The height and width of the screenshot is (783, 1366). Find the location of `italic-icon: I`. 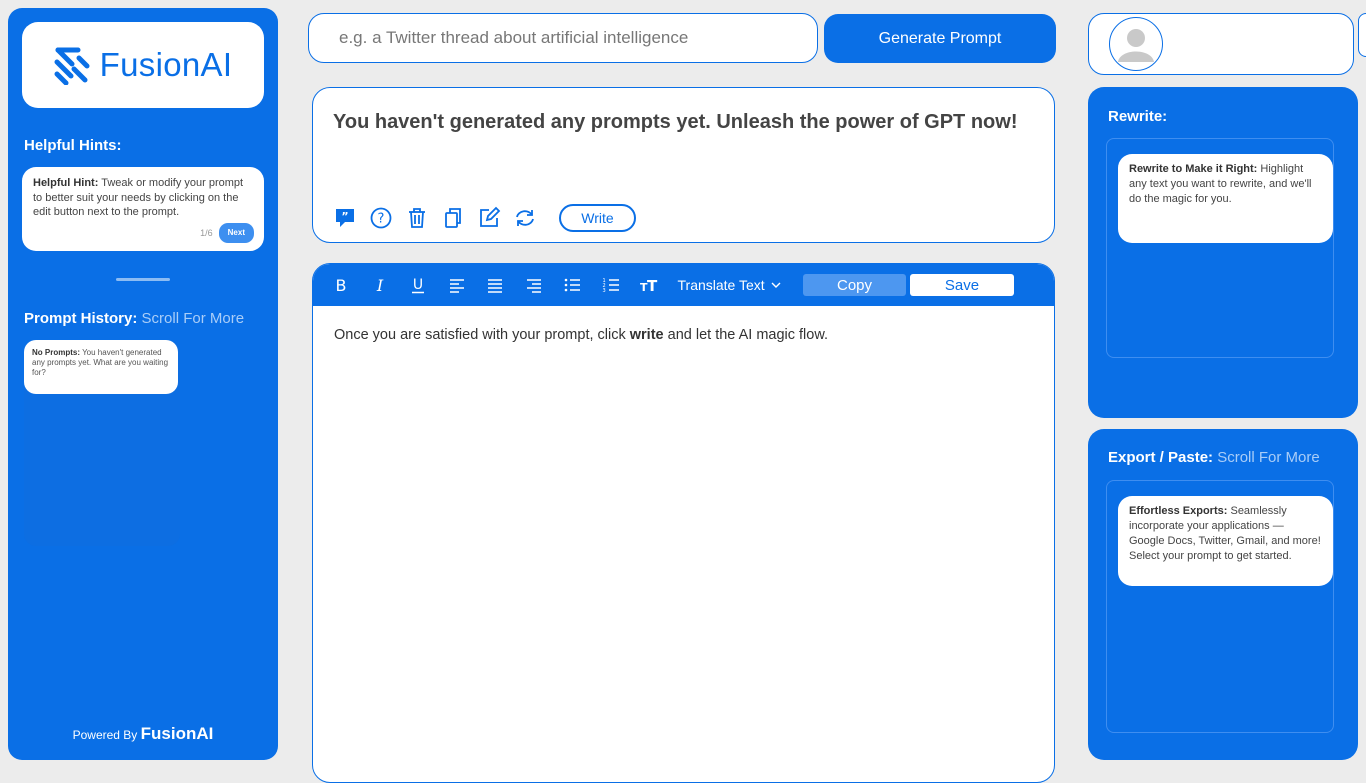

italic-icon: I is located at coordinates (380, 285).